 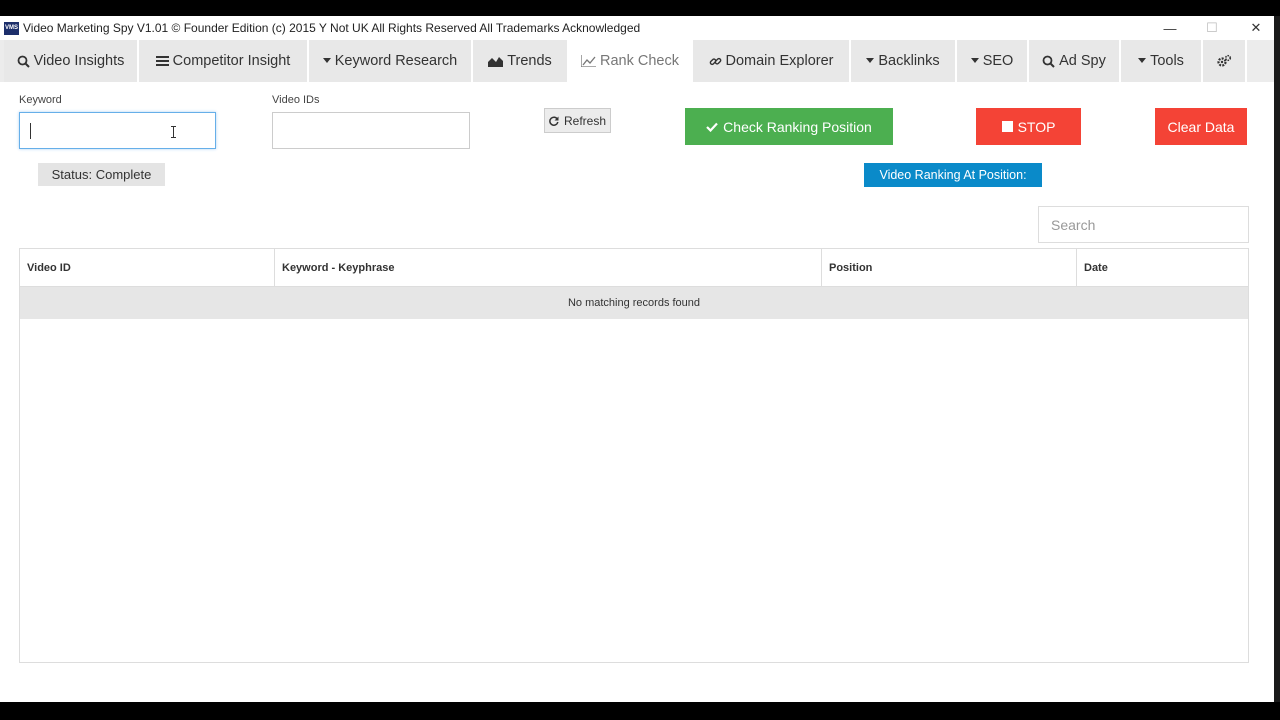 I want to click on stop-label: STOP, so click(x=1036, y=126).